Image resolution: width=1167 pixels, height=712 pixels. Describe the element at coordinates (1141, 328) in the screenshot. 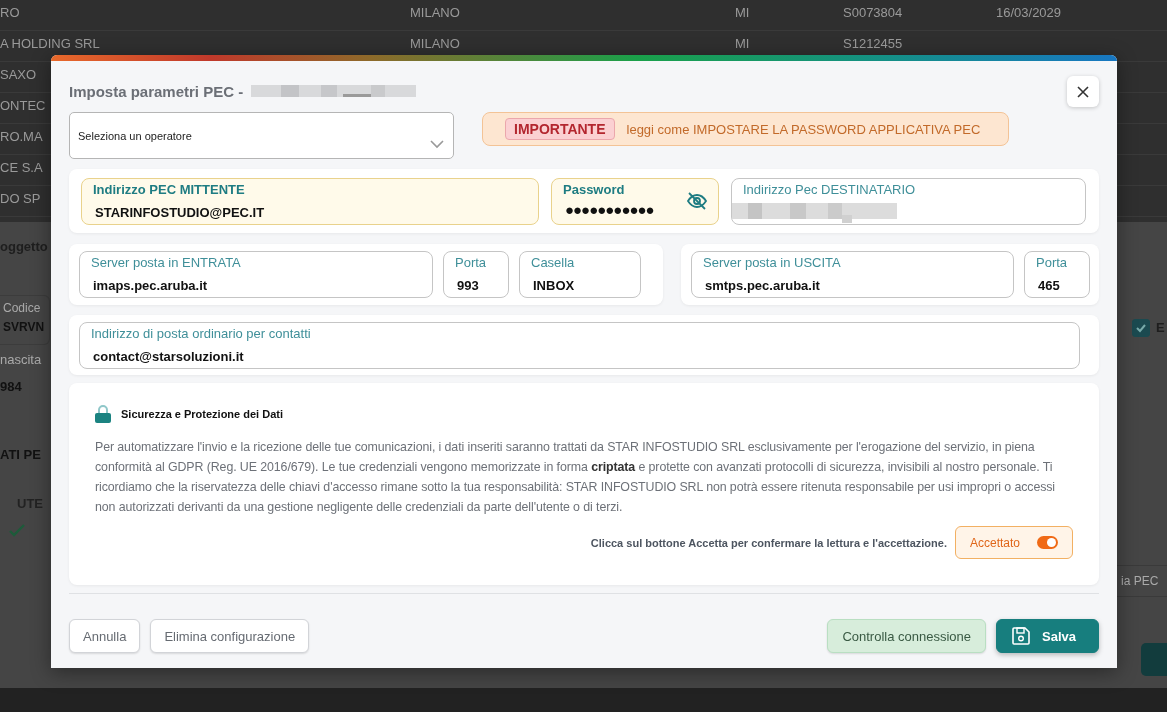

I see `checkbox` at that location.